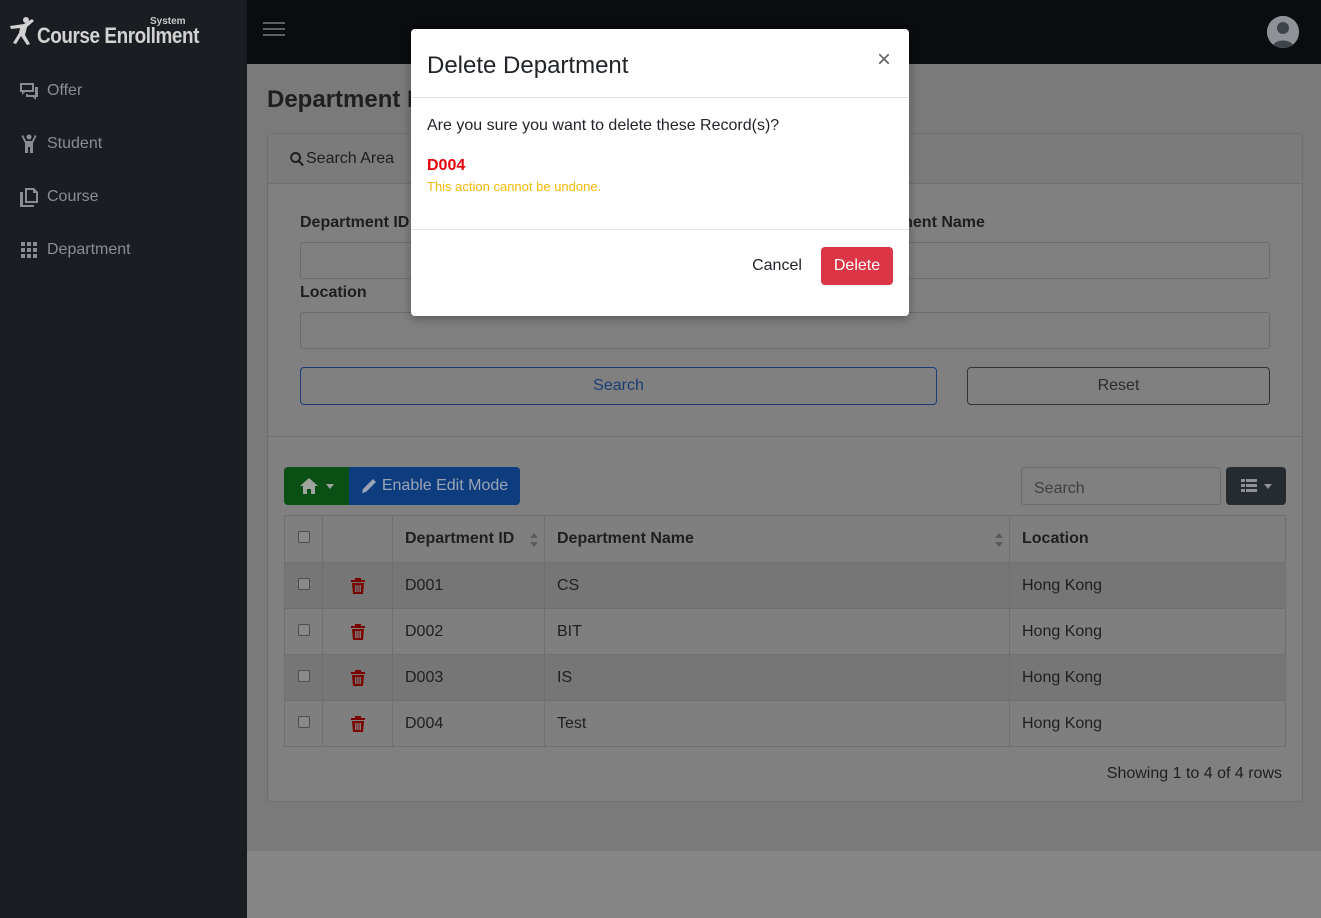 This screenshot has height=918, width=1321. I want to click on sidebar-item-label: Student, so click(75, 143).